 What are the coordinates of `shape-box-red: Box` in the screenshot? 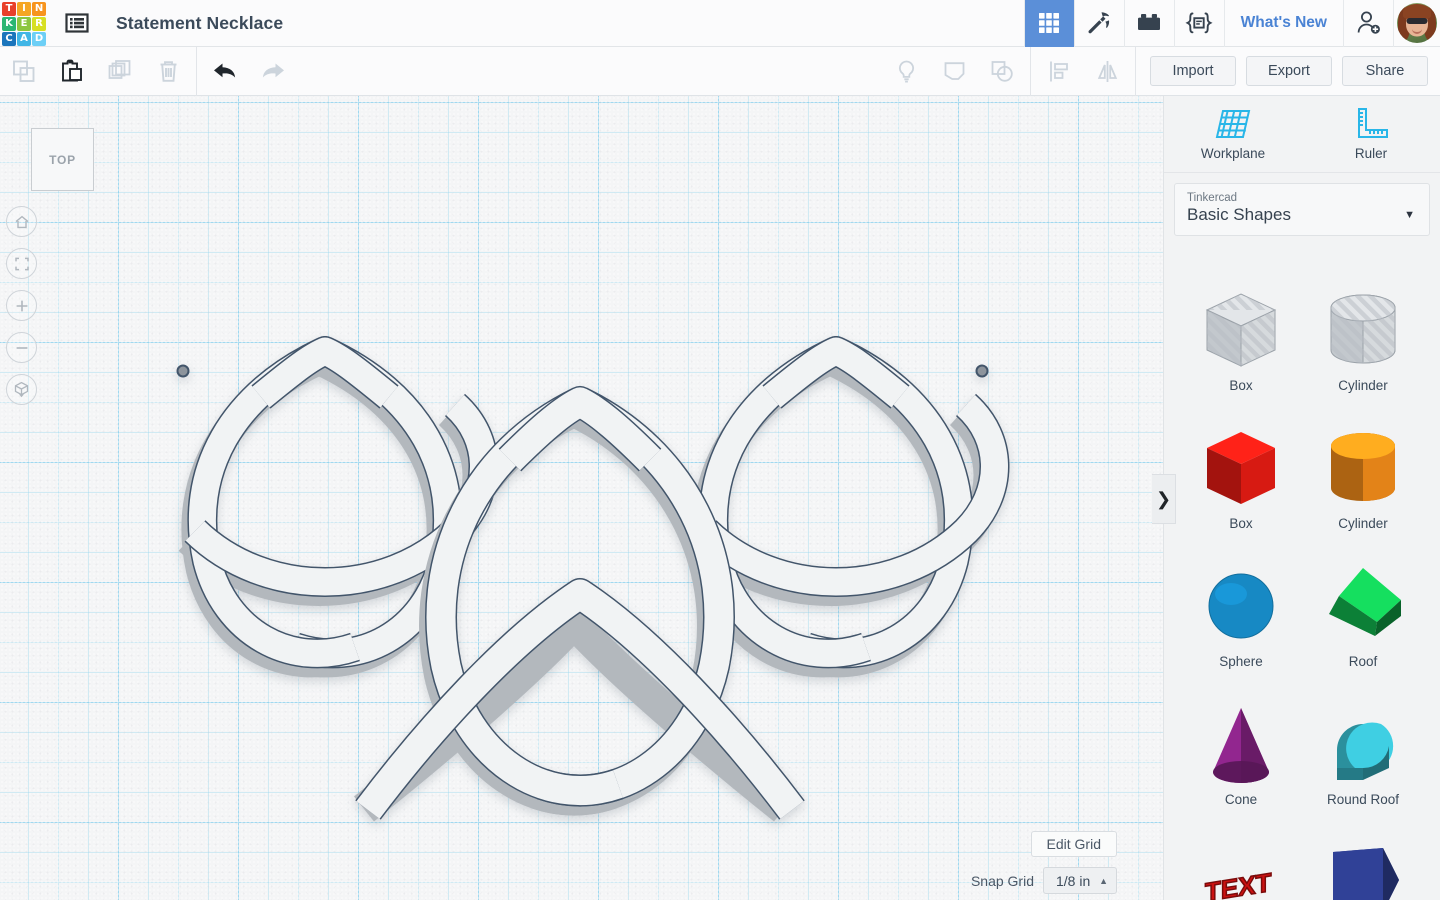 It's located at (1241, 483).